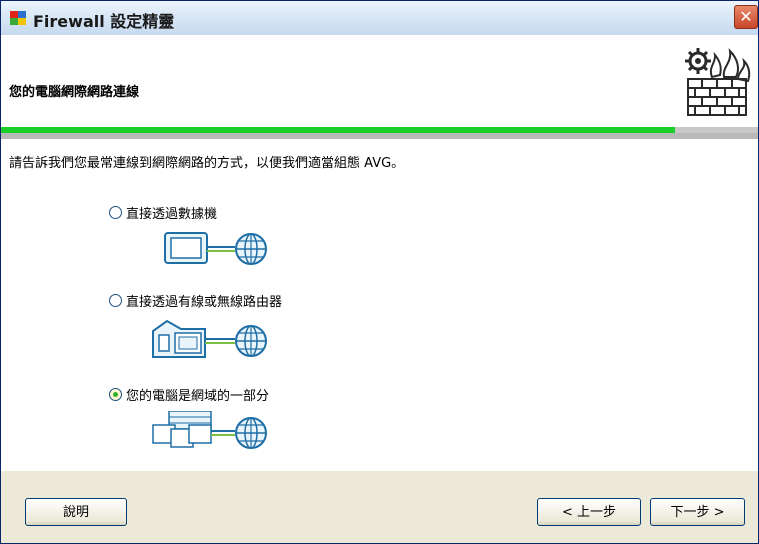 The image size is (759, 544). Describe the element at coordinates (204, 302) in the screenshot. I see `option-router-label: 直接透過有線或無線路由器` at that location.